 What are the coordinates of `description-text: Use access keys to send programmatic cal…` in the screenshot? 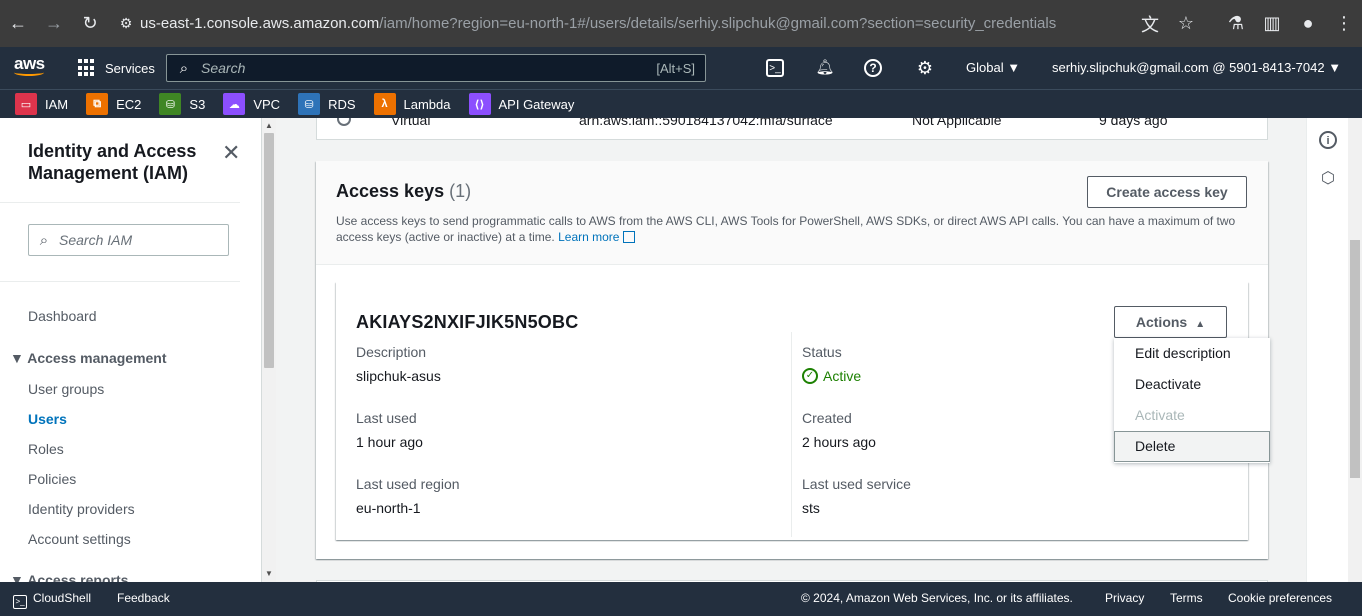 It's located at (786, 229).